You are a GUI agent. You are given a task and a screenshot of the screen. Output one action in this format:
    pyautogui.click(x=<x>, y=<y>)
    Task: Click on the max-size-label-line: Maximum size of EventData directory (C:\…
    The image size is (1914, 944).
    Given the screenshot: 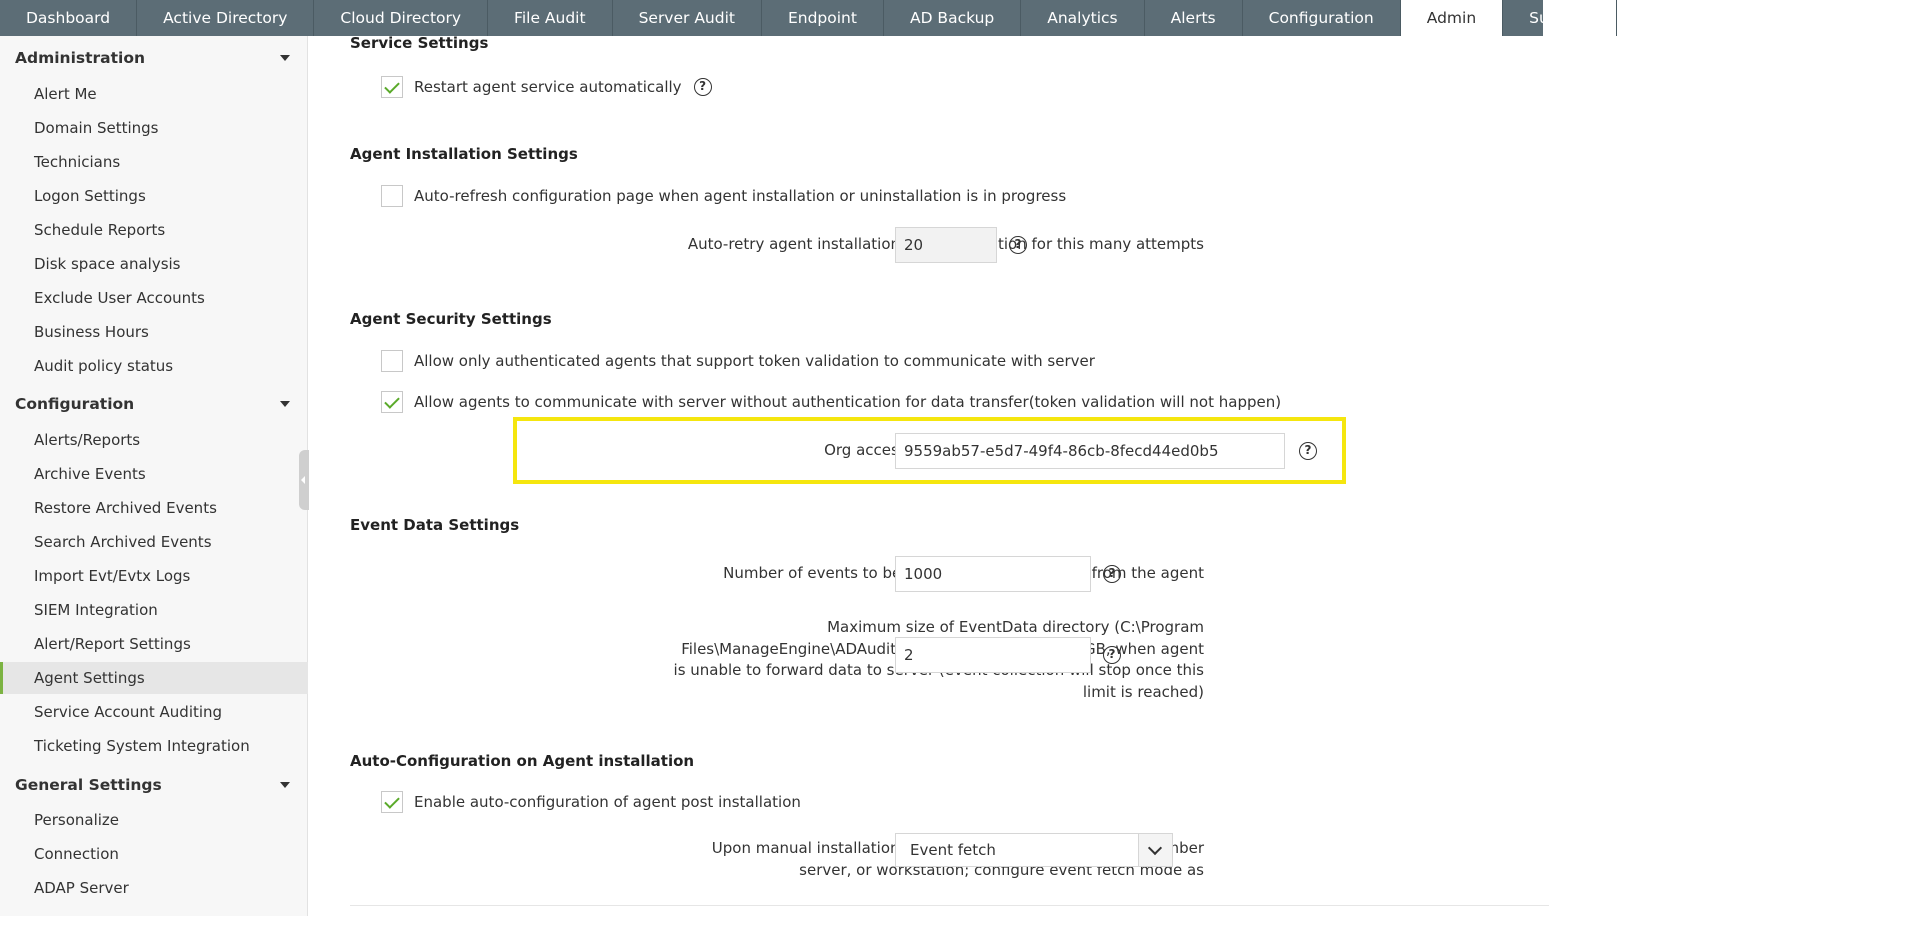 What is the action you would take?
    pyautogui.click(x=1015, y=627)
    